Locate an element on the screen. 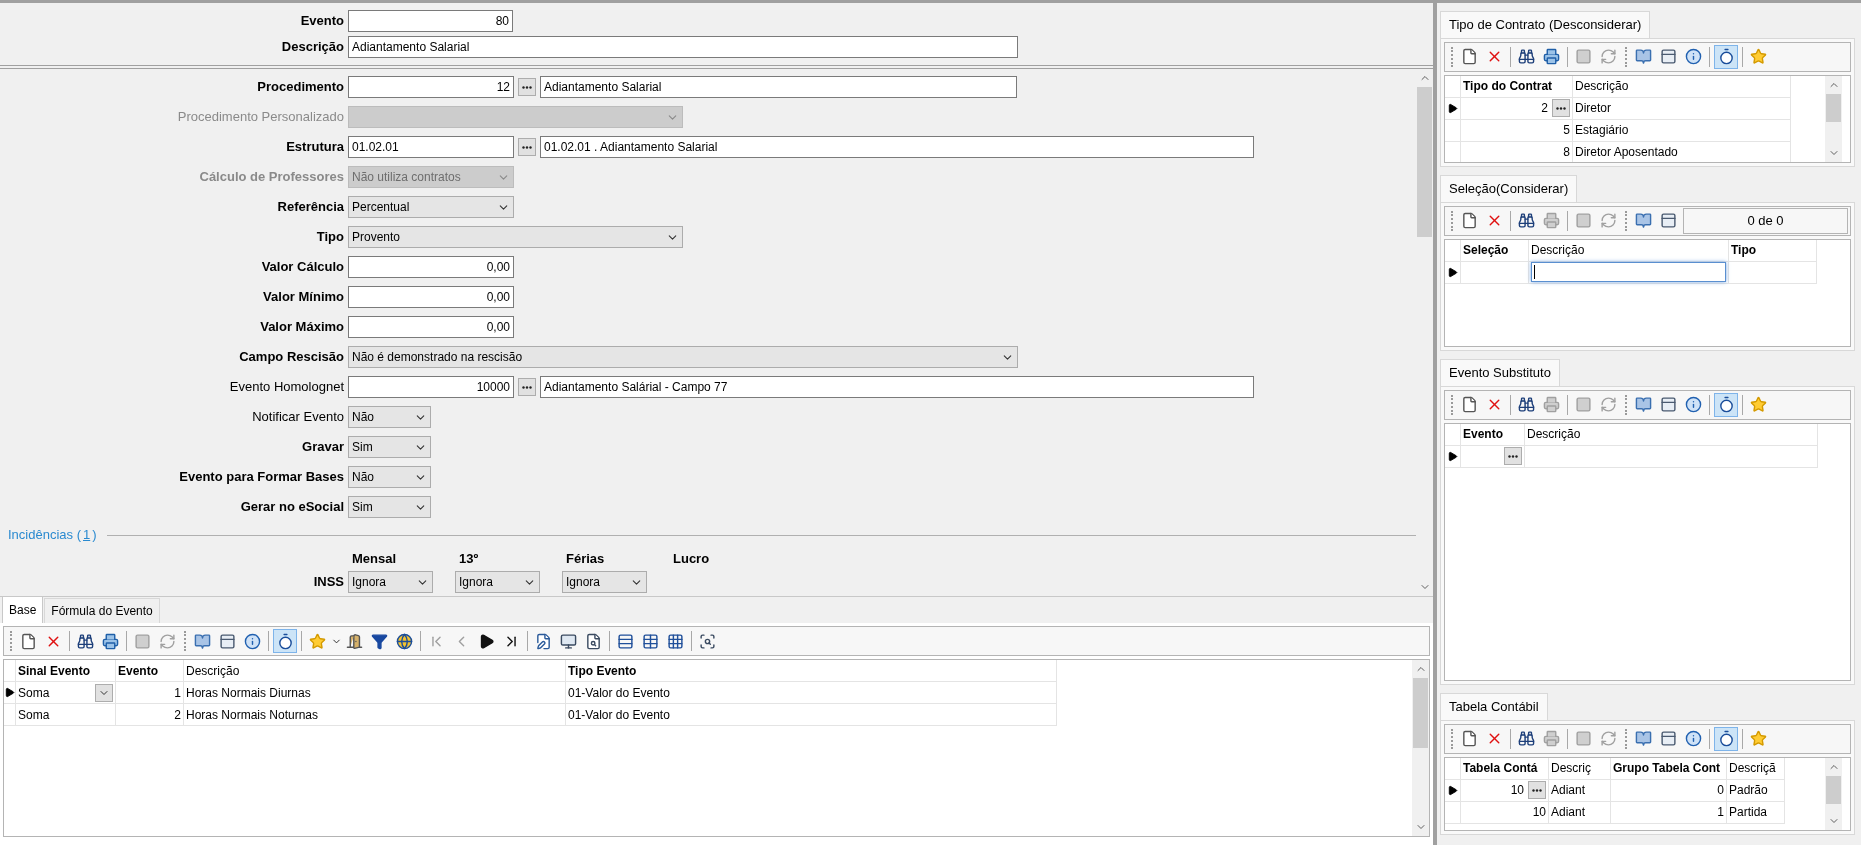 This screenshot has width=1861, height=845. preview-icon is located at coordinates (707, 641).